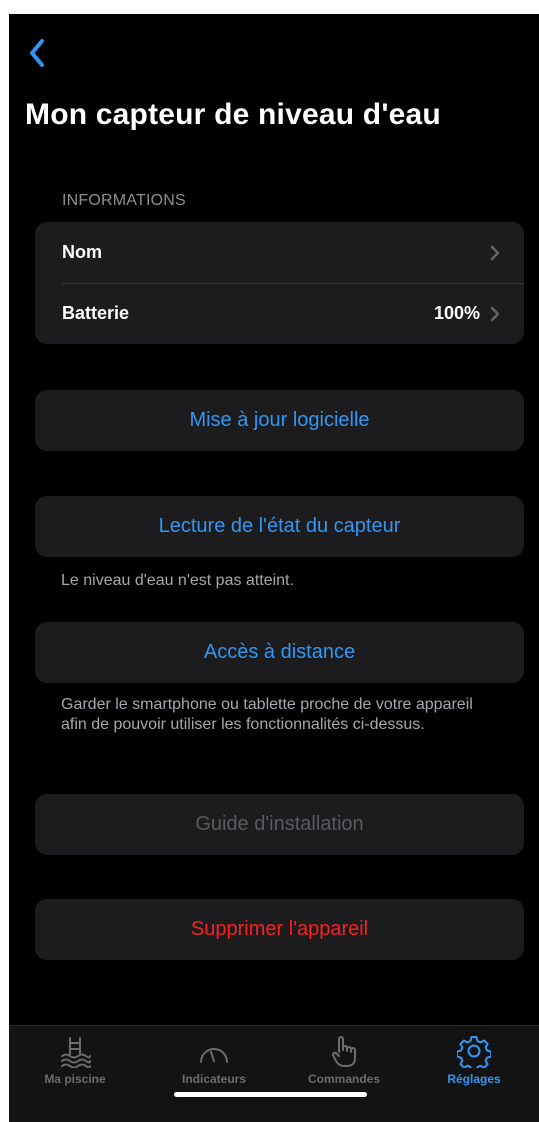 The width and height of the screenshot is (539, 1122). What do you see at coordinates (75, 1079) in the screenshot?
I see `tab-label: Ma piscine` at bounding box center [75, 1079].